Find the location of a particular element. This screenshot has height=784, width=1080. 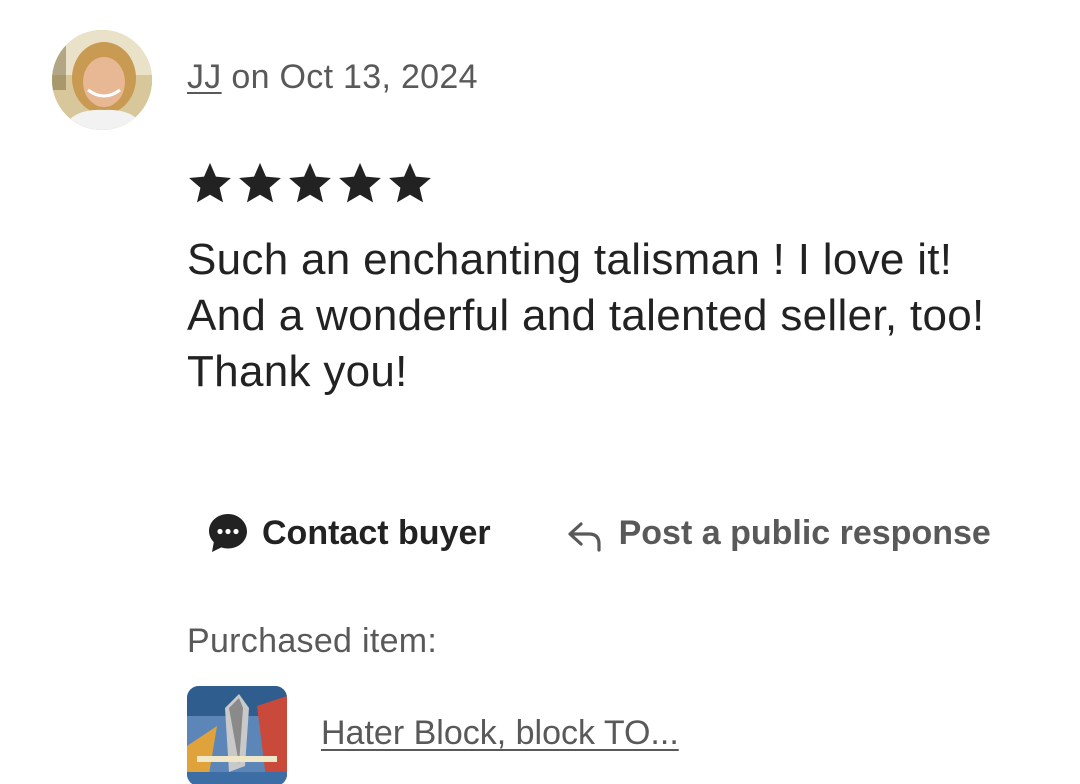

chat-bubble-icon is located at coordinates (228, 533).